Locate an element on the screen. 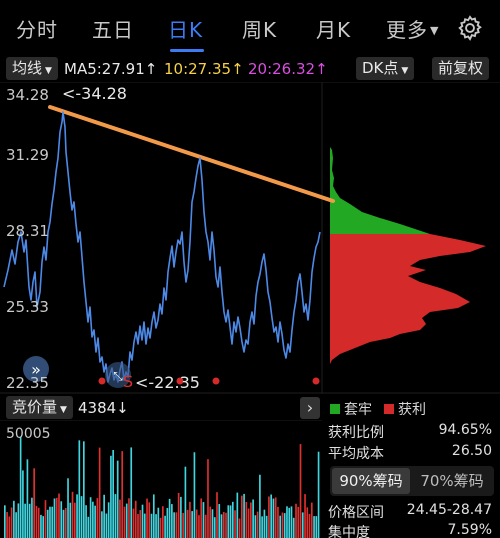 This screenshot has height=538, width=500. volume-select-label: 竞价量 is located at coordinates (35, 407).